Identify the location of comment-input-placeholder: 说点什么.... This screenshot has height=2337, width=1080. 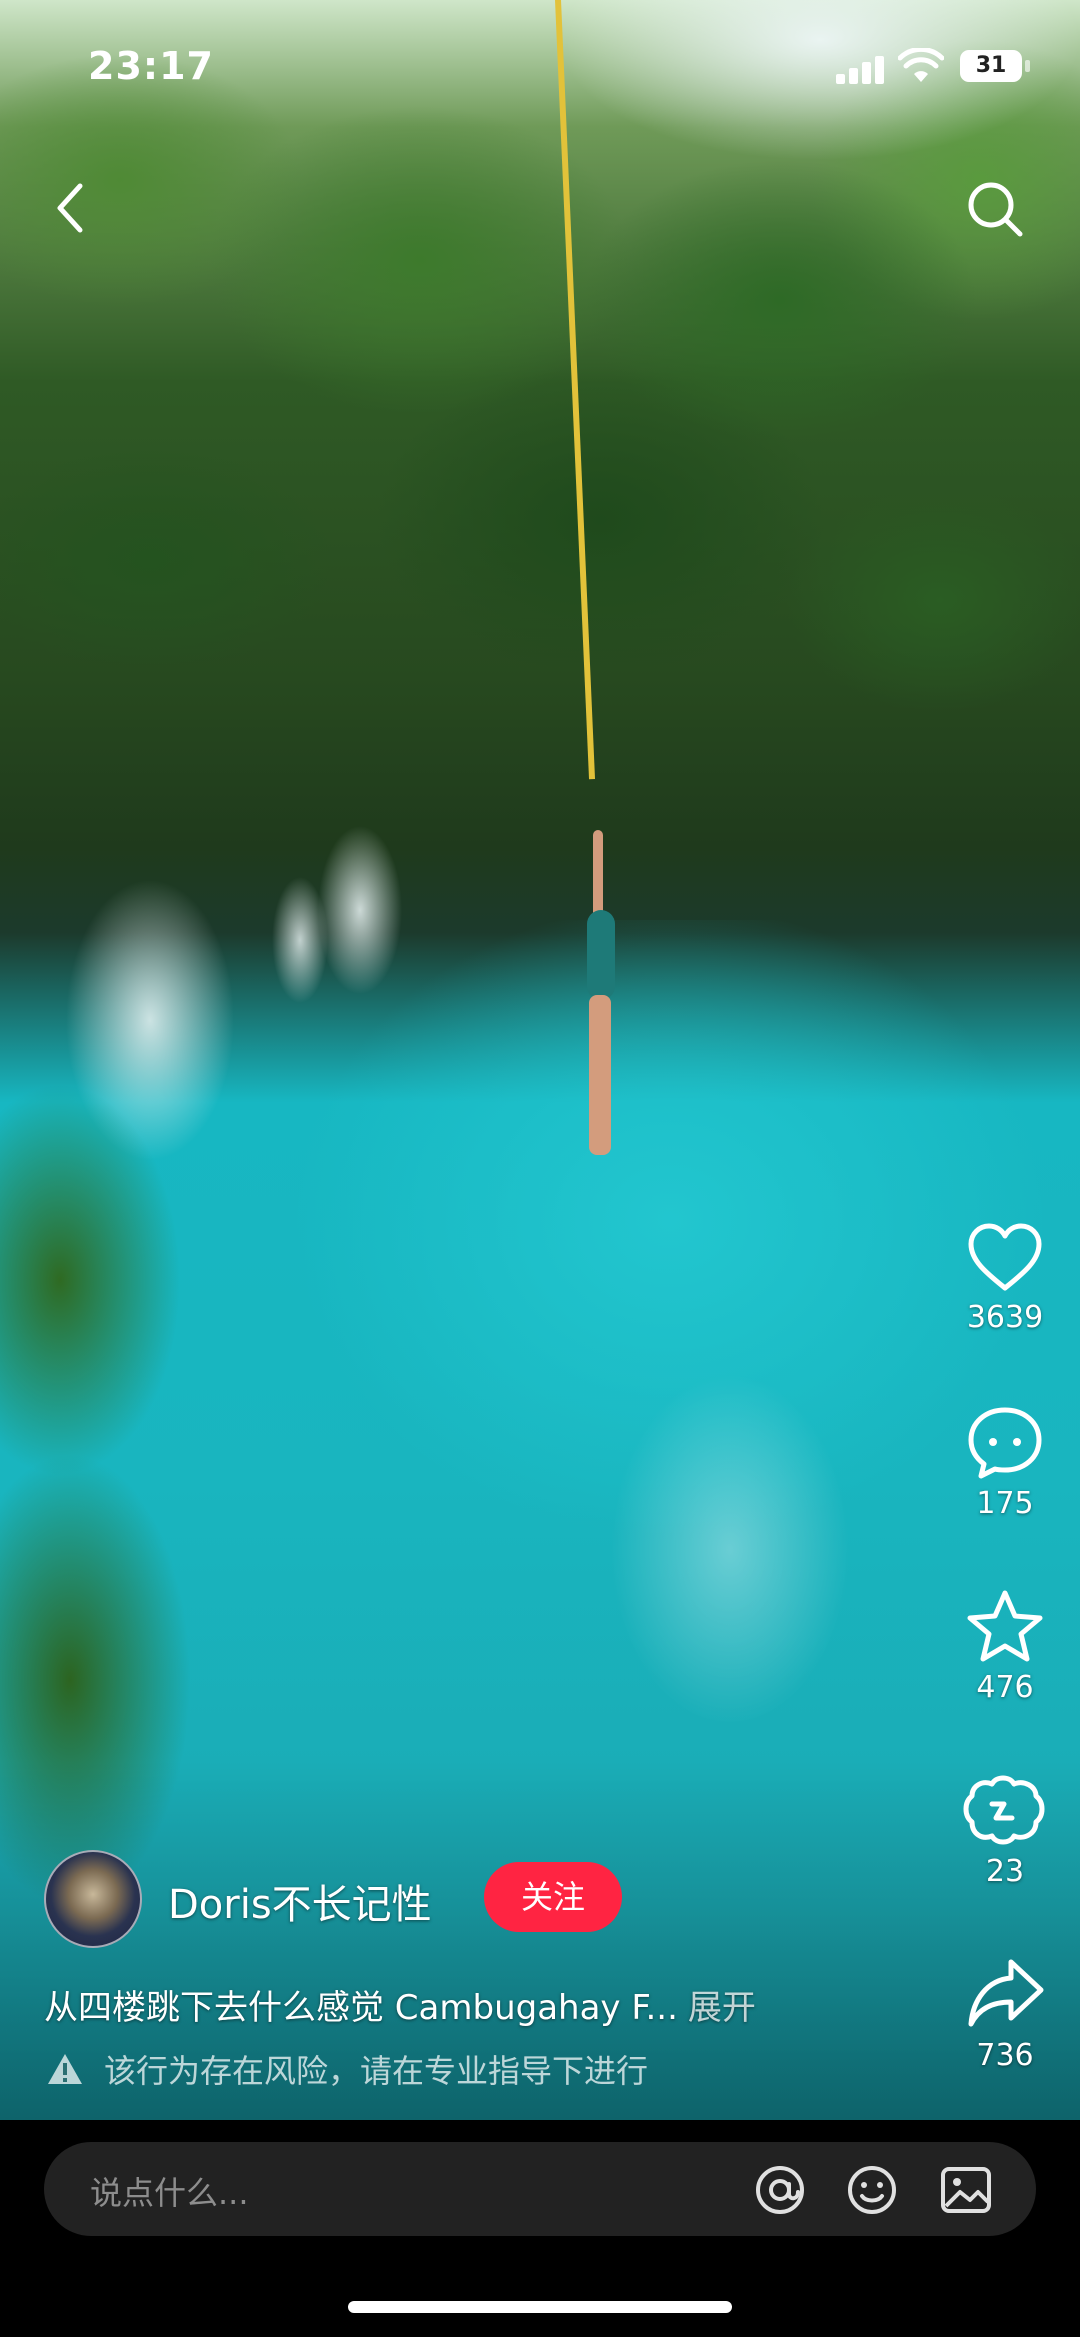
(169, 2191).